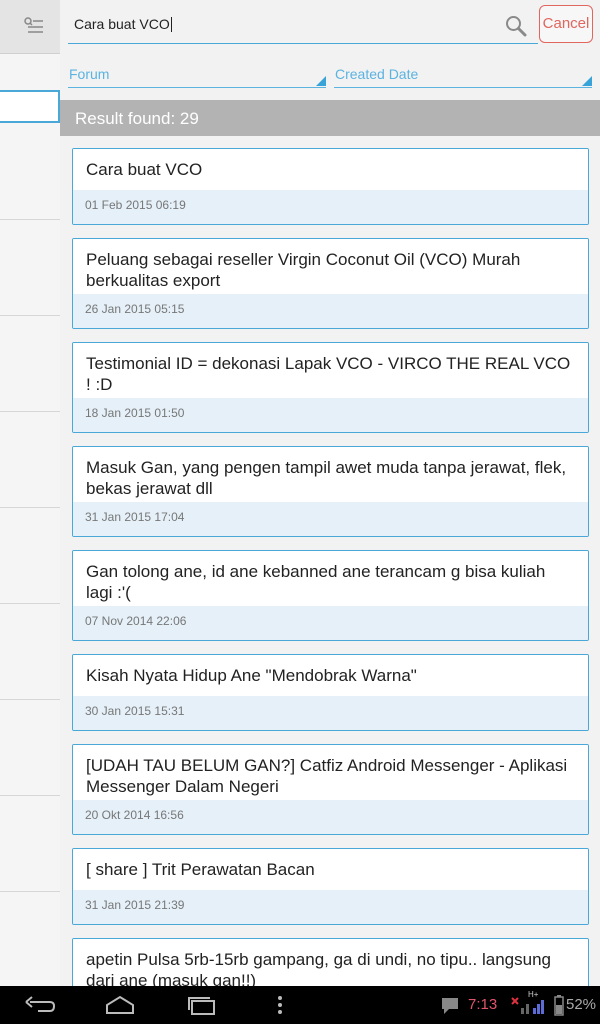  Describe the element at coordinates (330, 907) in the screenshot. I see `result-date: 31 Jan 2015 21:39` at that location.